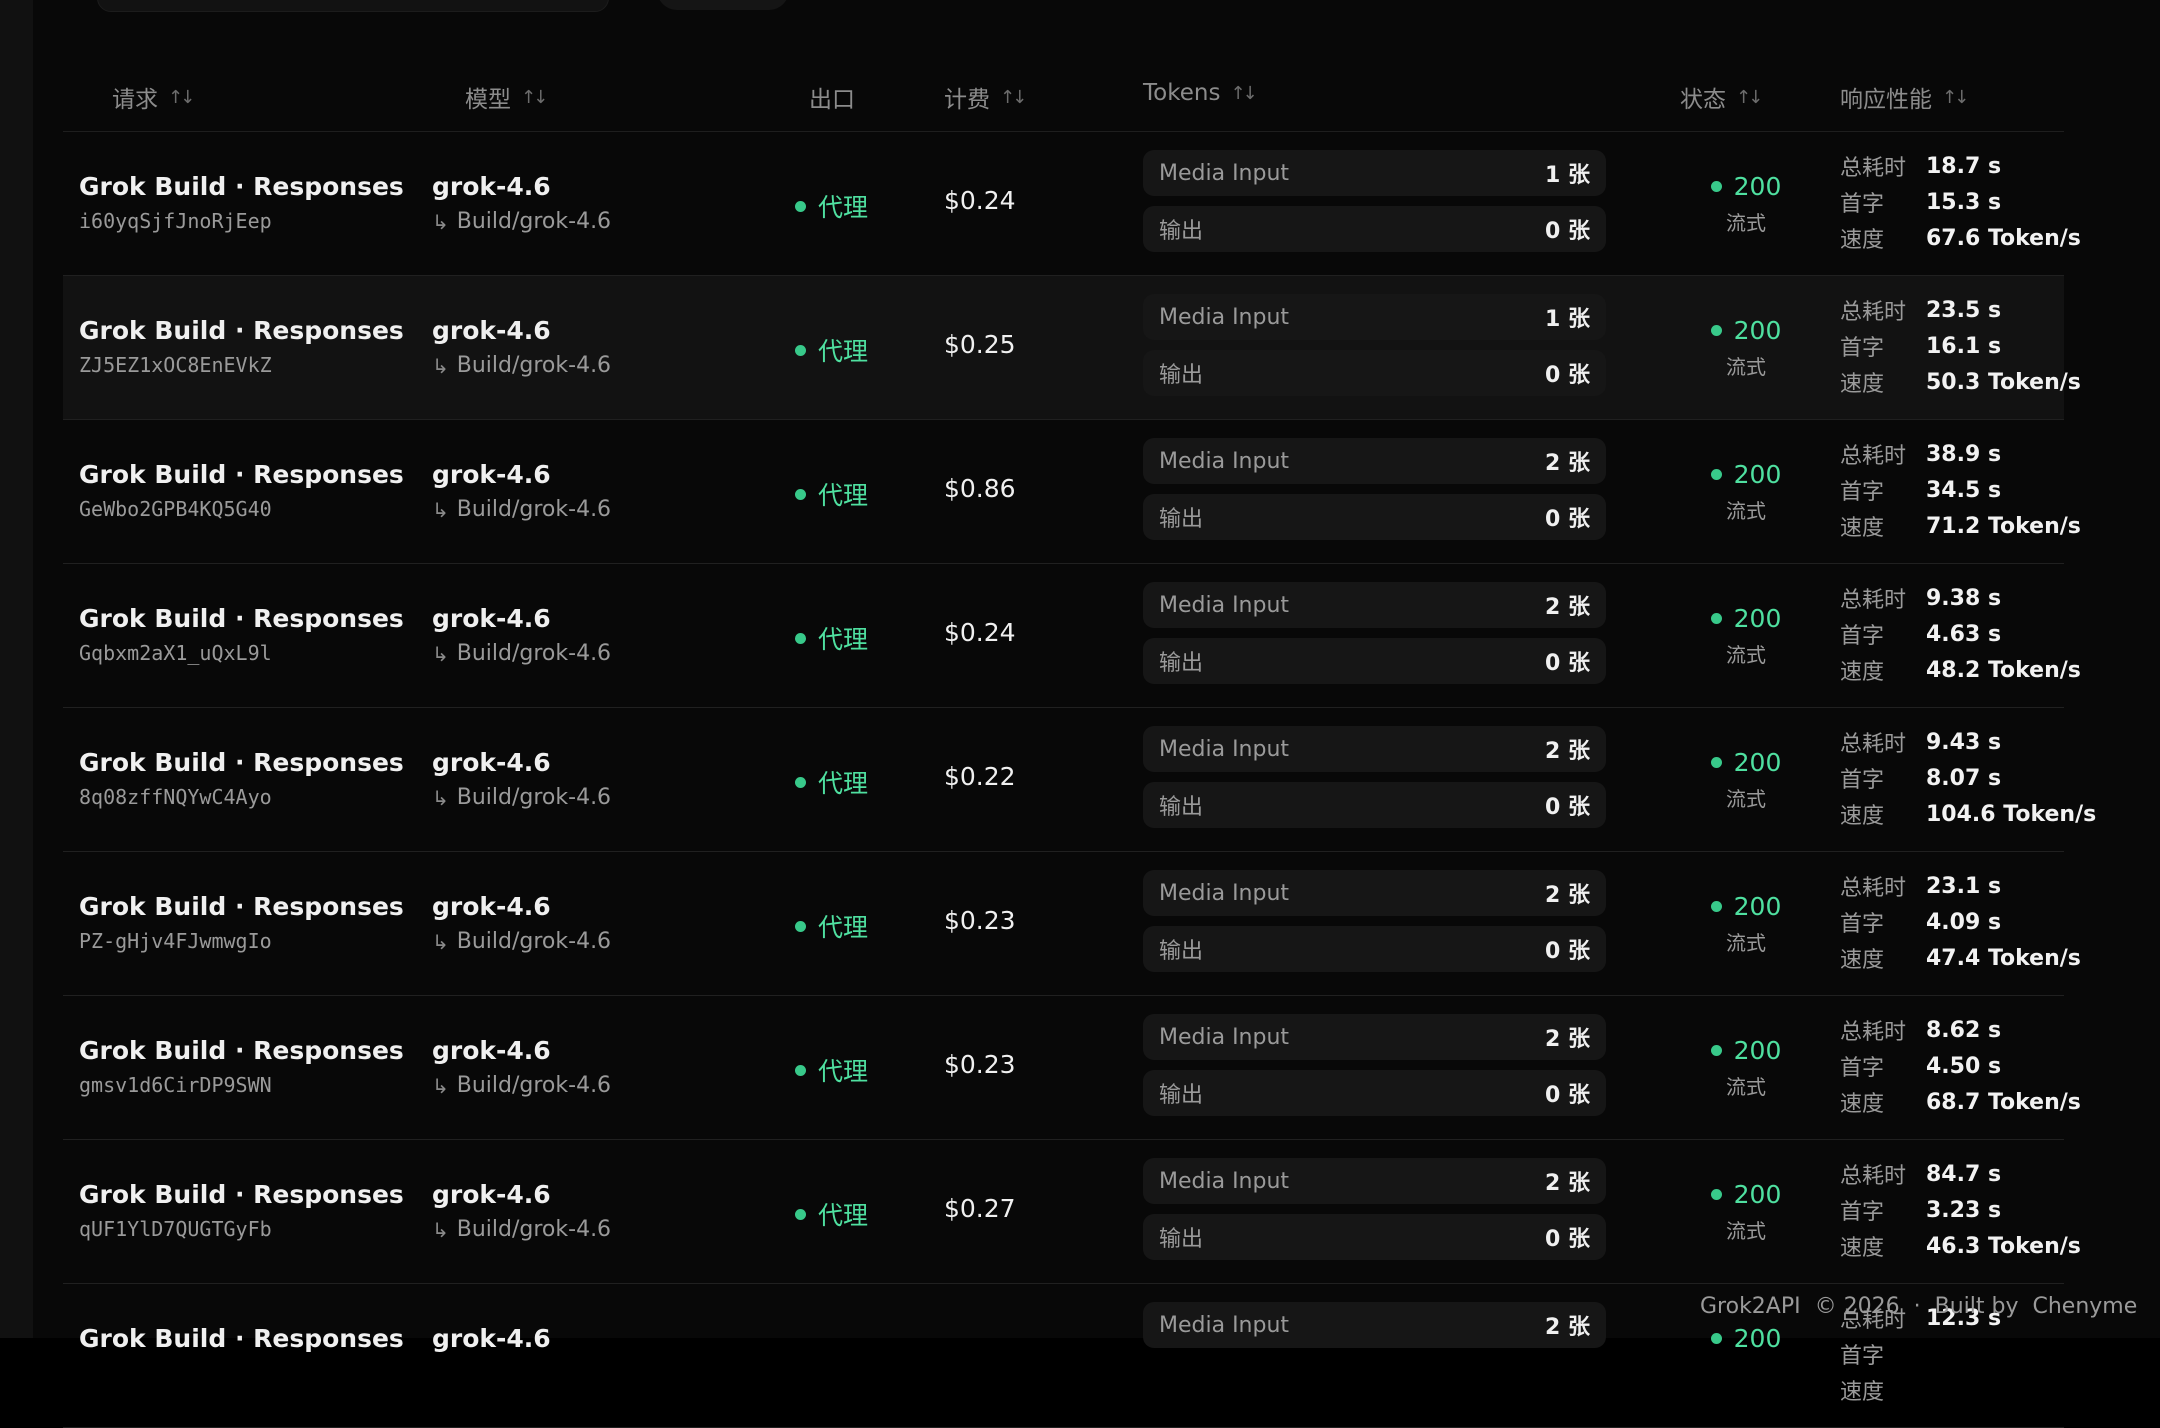 The width and height of the screenshot is (2160, 1428). I want to click on request-cell: Grok Build · Responses Gqbxm2aX1_uQxL9l, so click(241, 634).